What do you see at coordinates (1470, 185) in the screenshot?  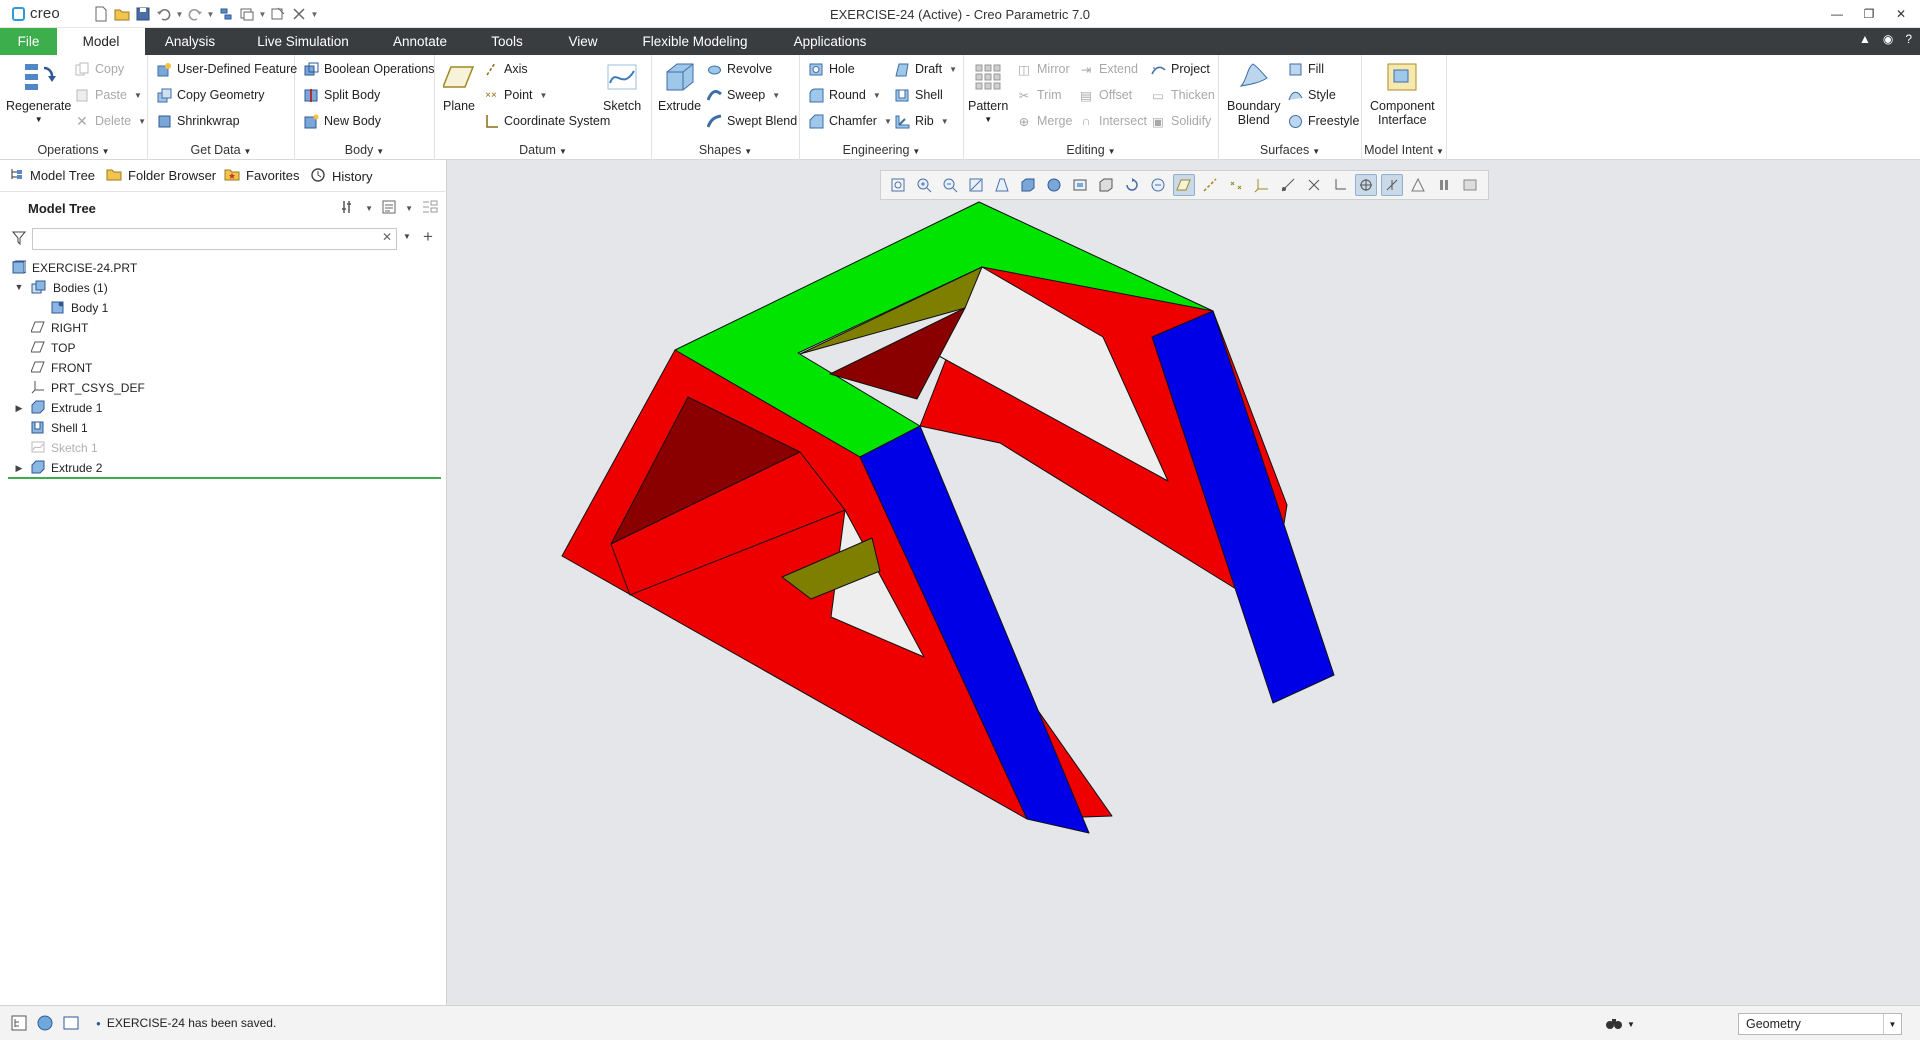 I see `toolbar-customize-icon` at bounding box center [1470, 185].